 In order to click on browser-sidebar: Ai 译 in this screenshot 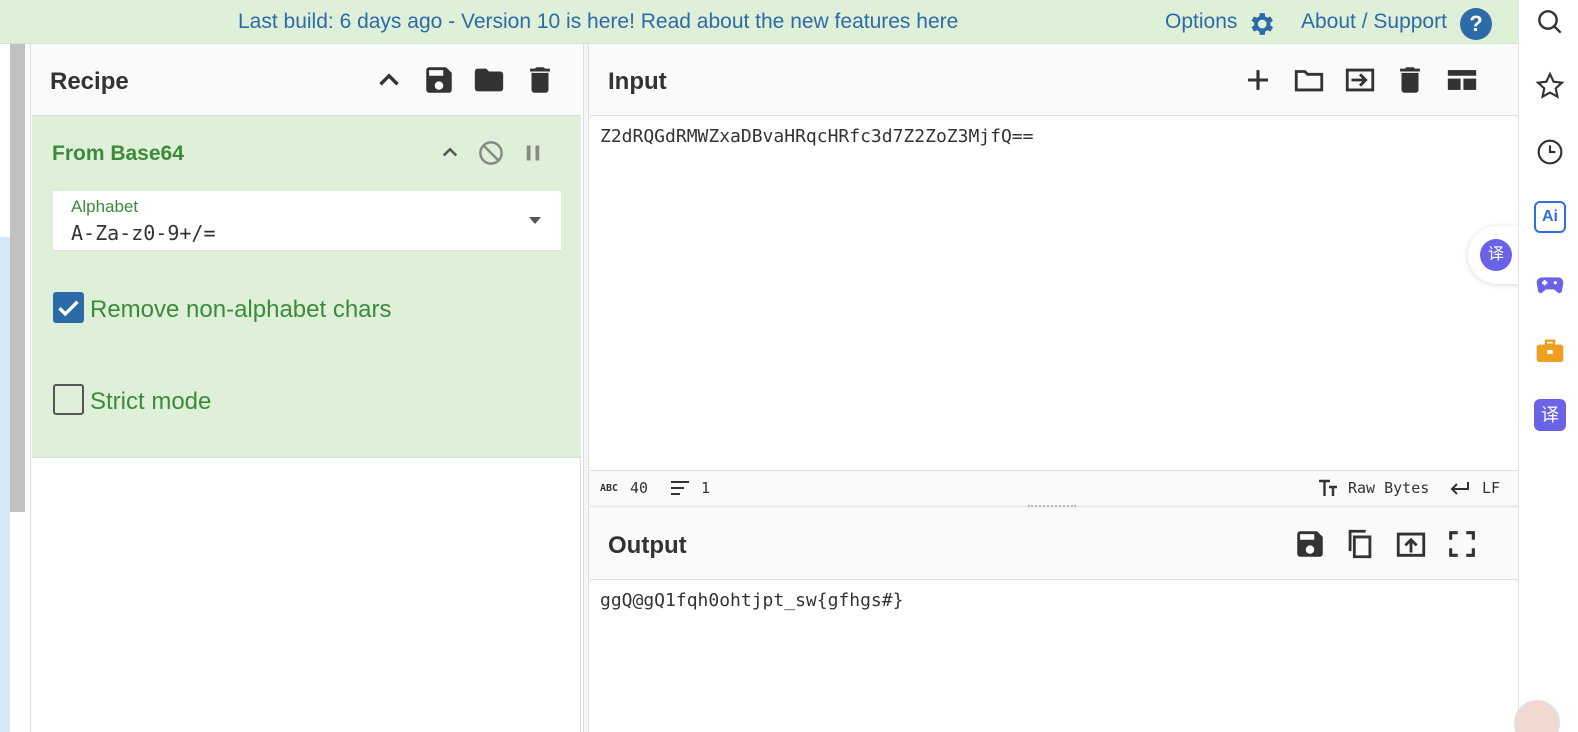, I will do `click(1548, 366)`.